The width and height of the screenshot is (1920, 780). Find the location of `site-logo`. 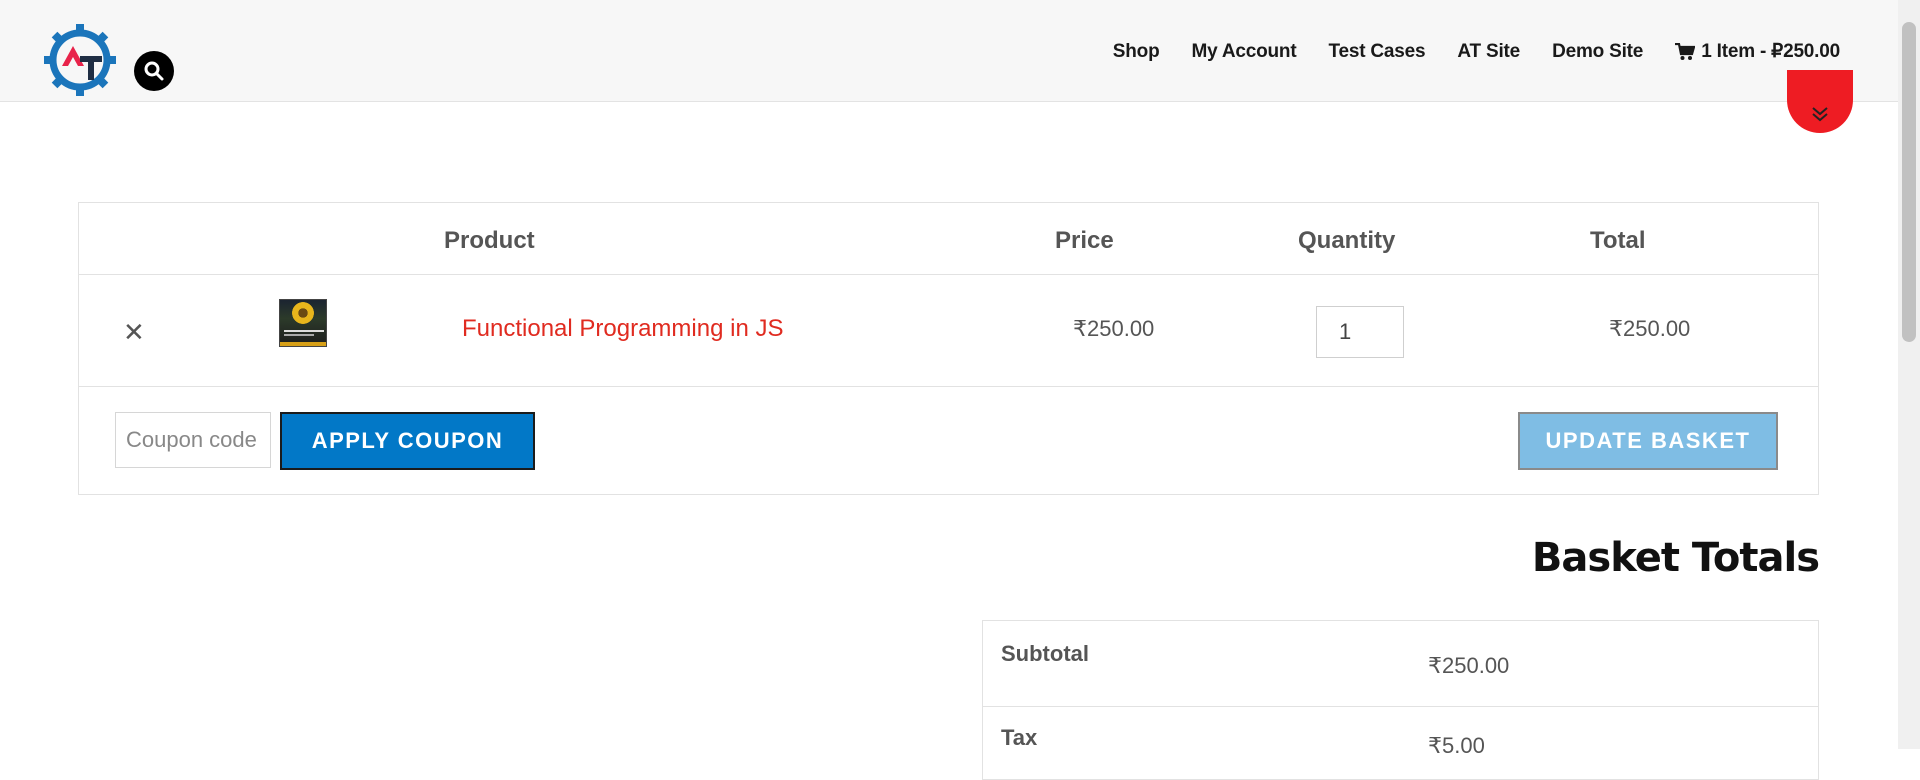

site-logo is located at coordinates (80, 60).